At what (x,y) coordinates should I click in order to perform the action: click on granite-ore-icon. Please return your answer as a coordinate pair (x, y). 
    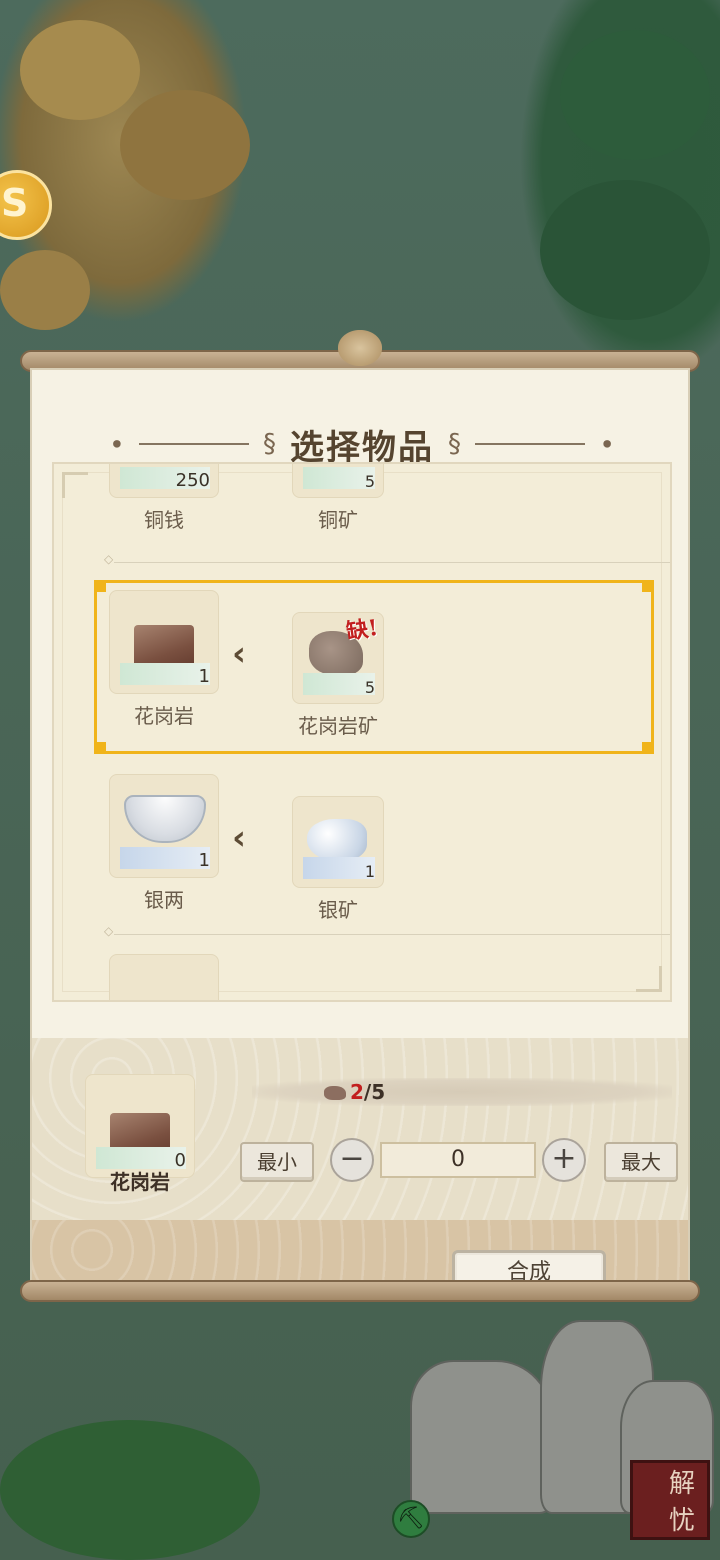
    Looking at the image, I should click on (335, 1093).